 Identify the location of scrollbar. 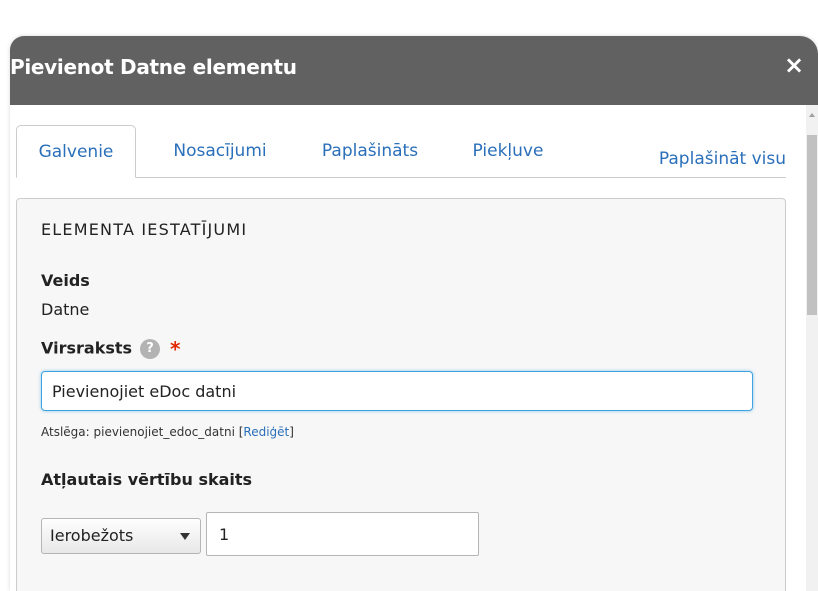
(812, 348).